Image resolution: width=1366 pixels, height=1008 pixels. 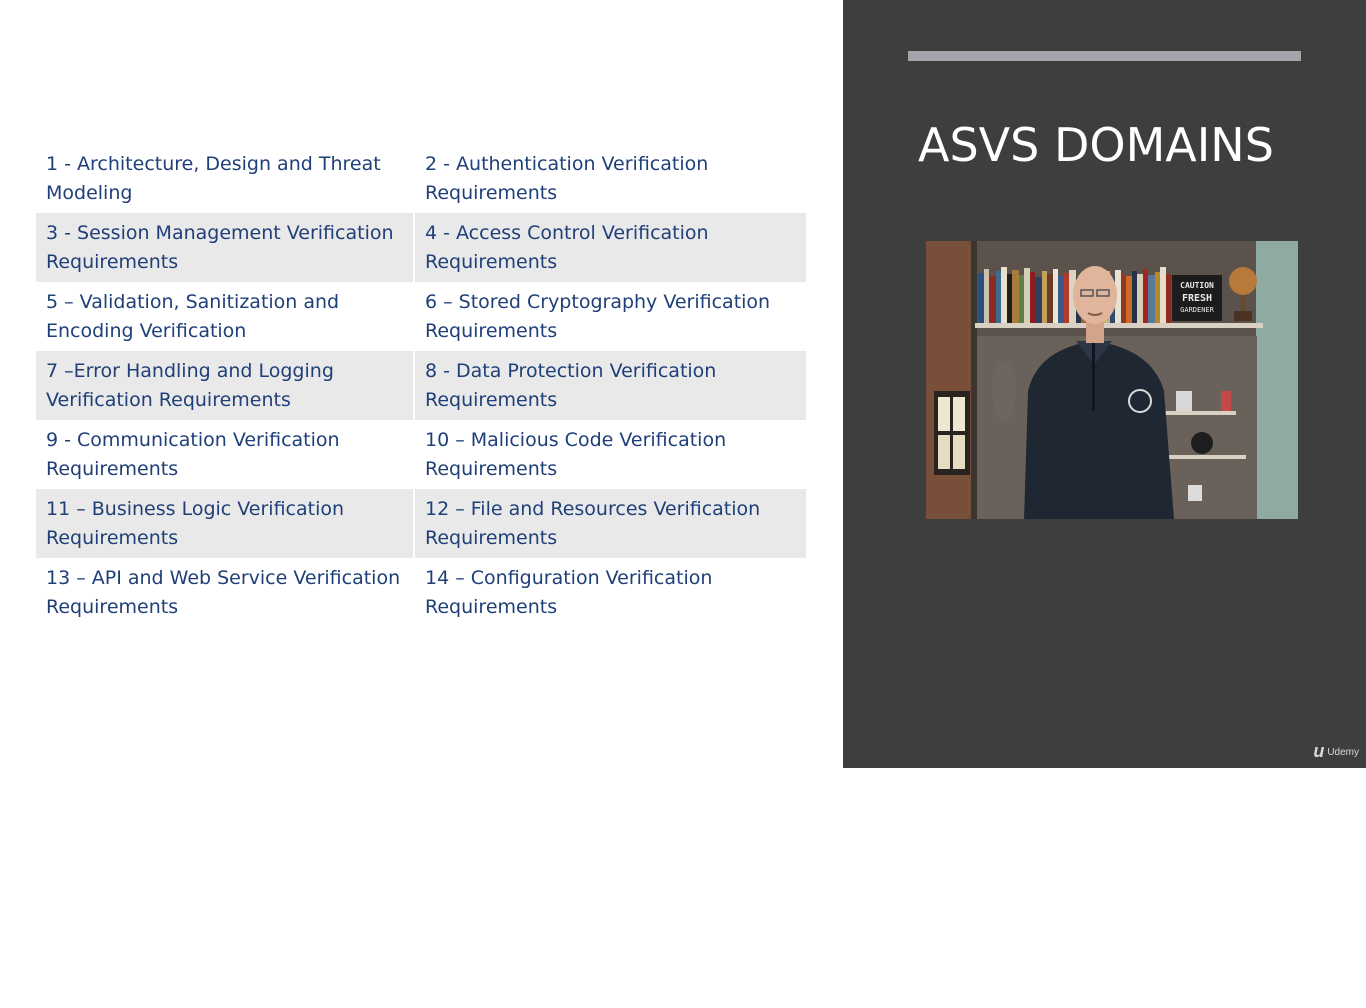 I want to click on side-window, so click(x=1277, y=380).